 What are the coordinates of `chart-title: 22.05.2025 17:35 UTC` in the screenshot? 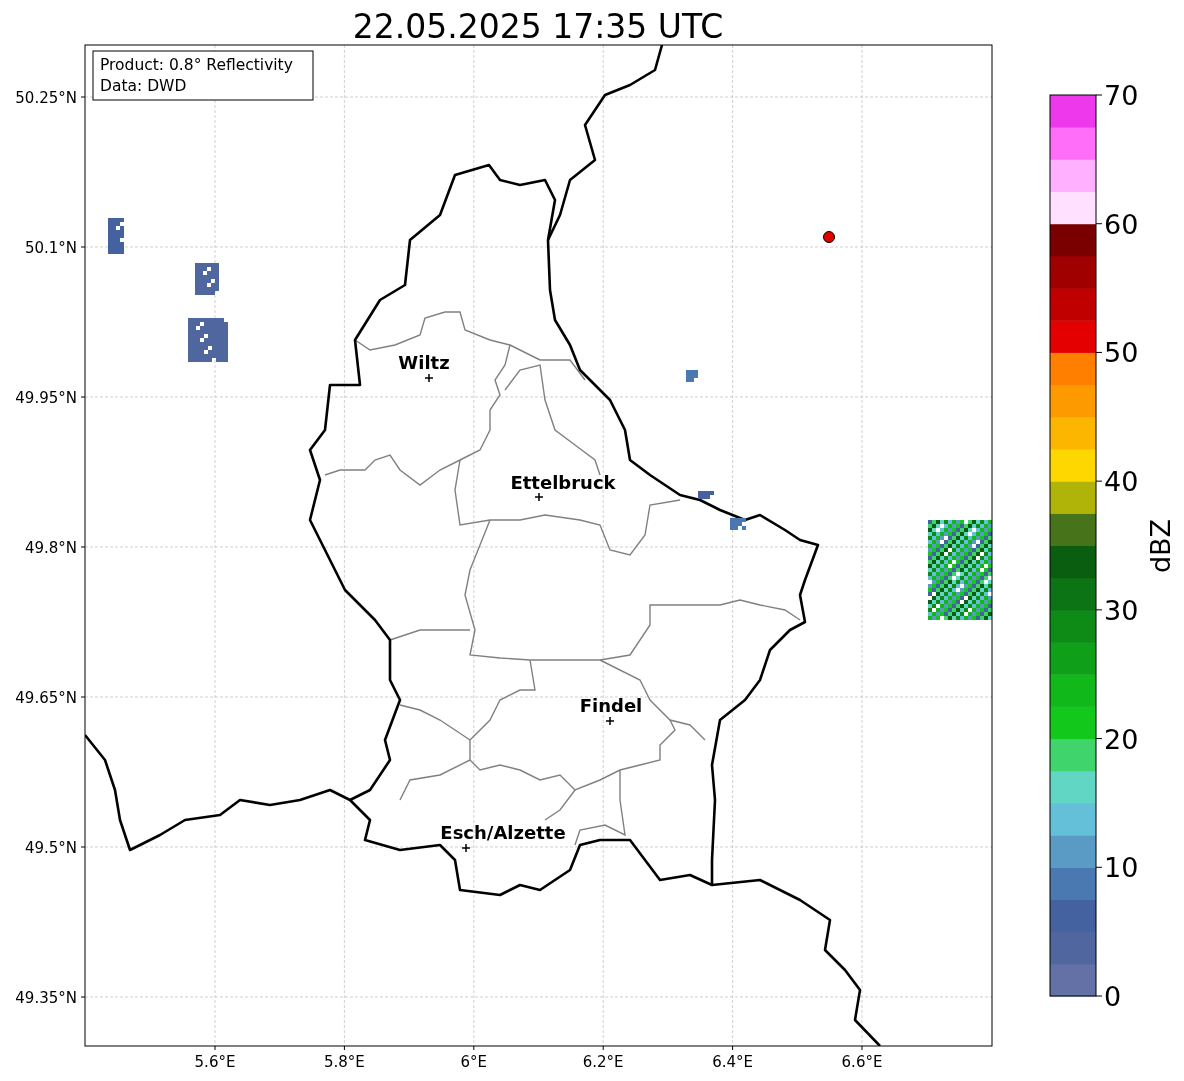 It's located at (538, 26).